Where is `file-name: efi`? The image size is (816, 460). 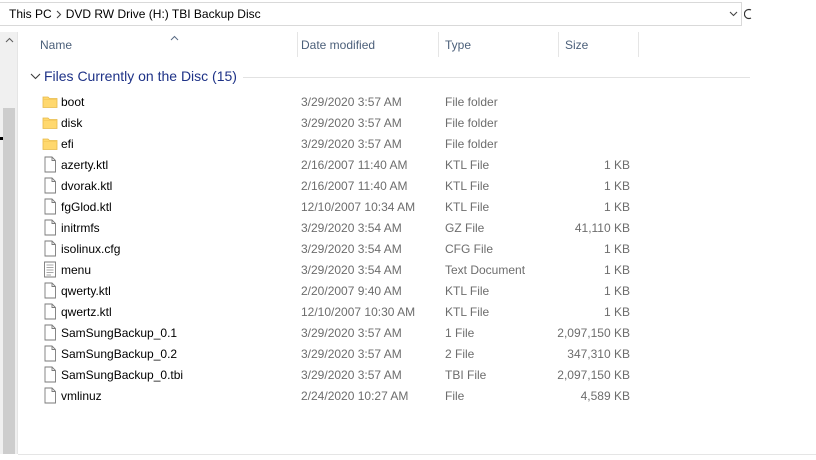
file-name: efi is located at coordinates (67, 143).